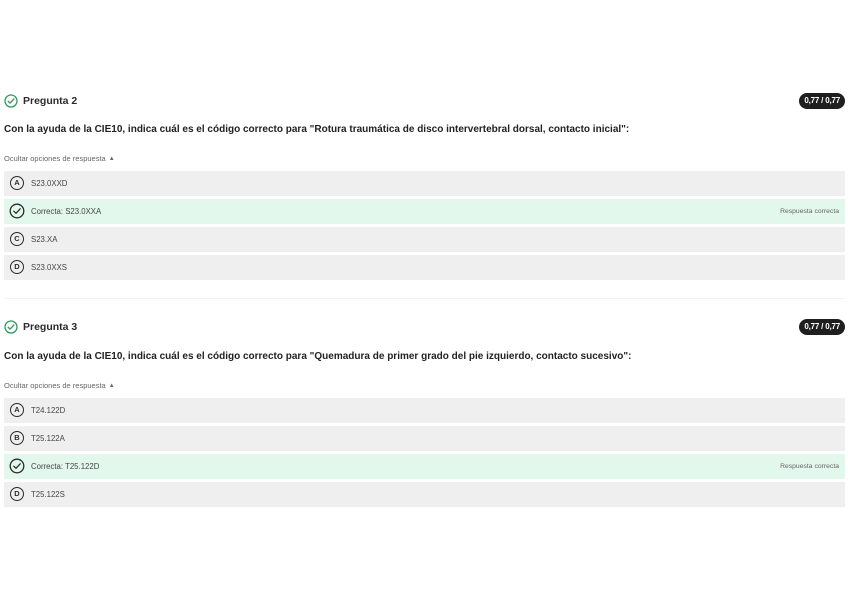 The height and width of the screenshot is (599, 848). What do you see at coordinates (424, 494) in the screenshot?
I see `answer-option: D T25.122S` at bounding box center [424, 494].